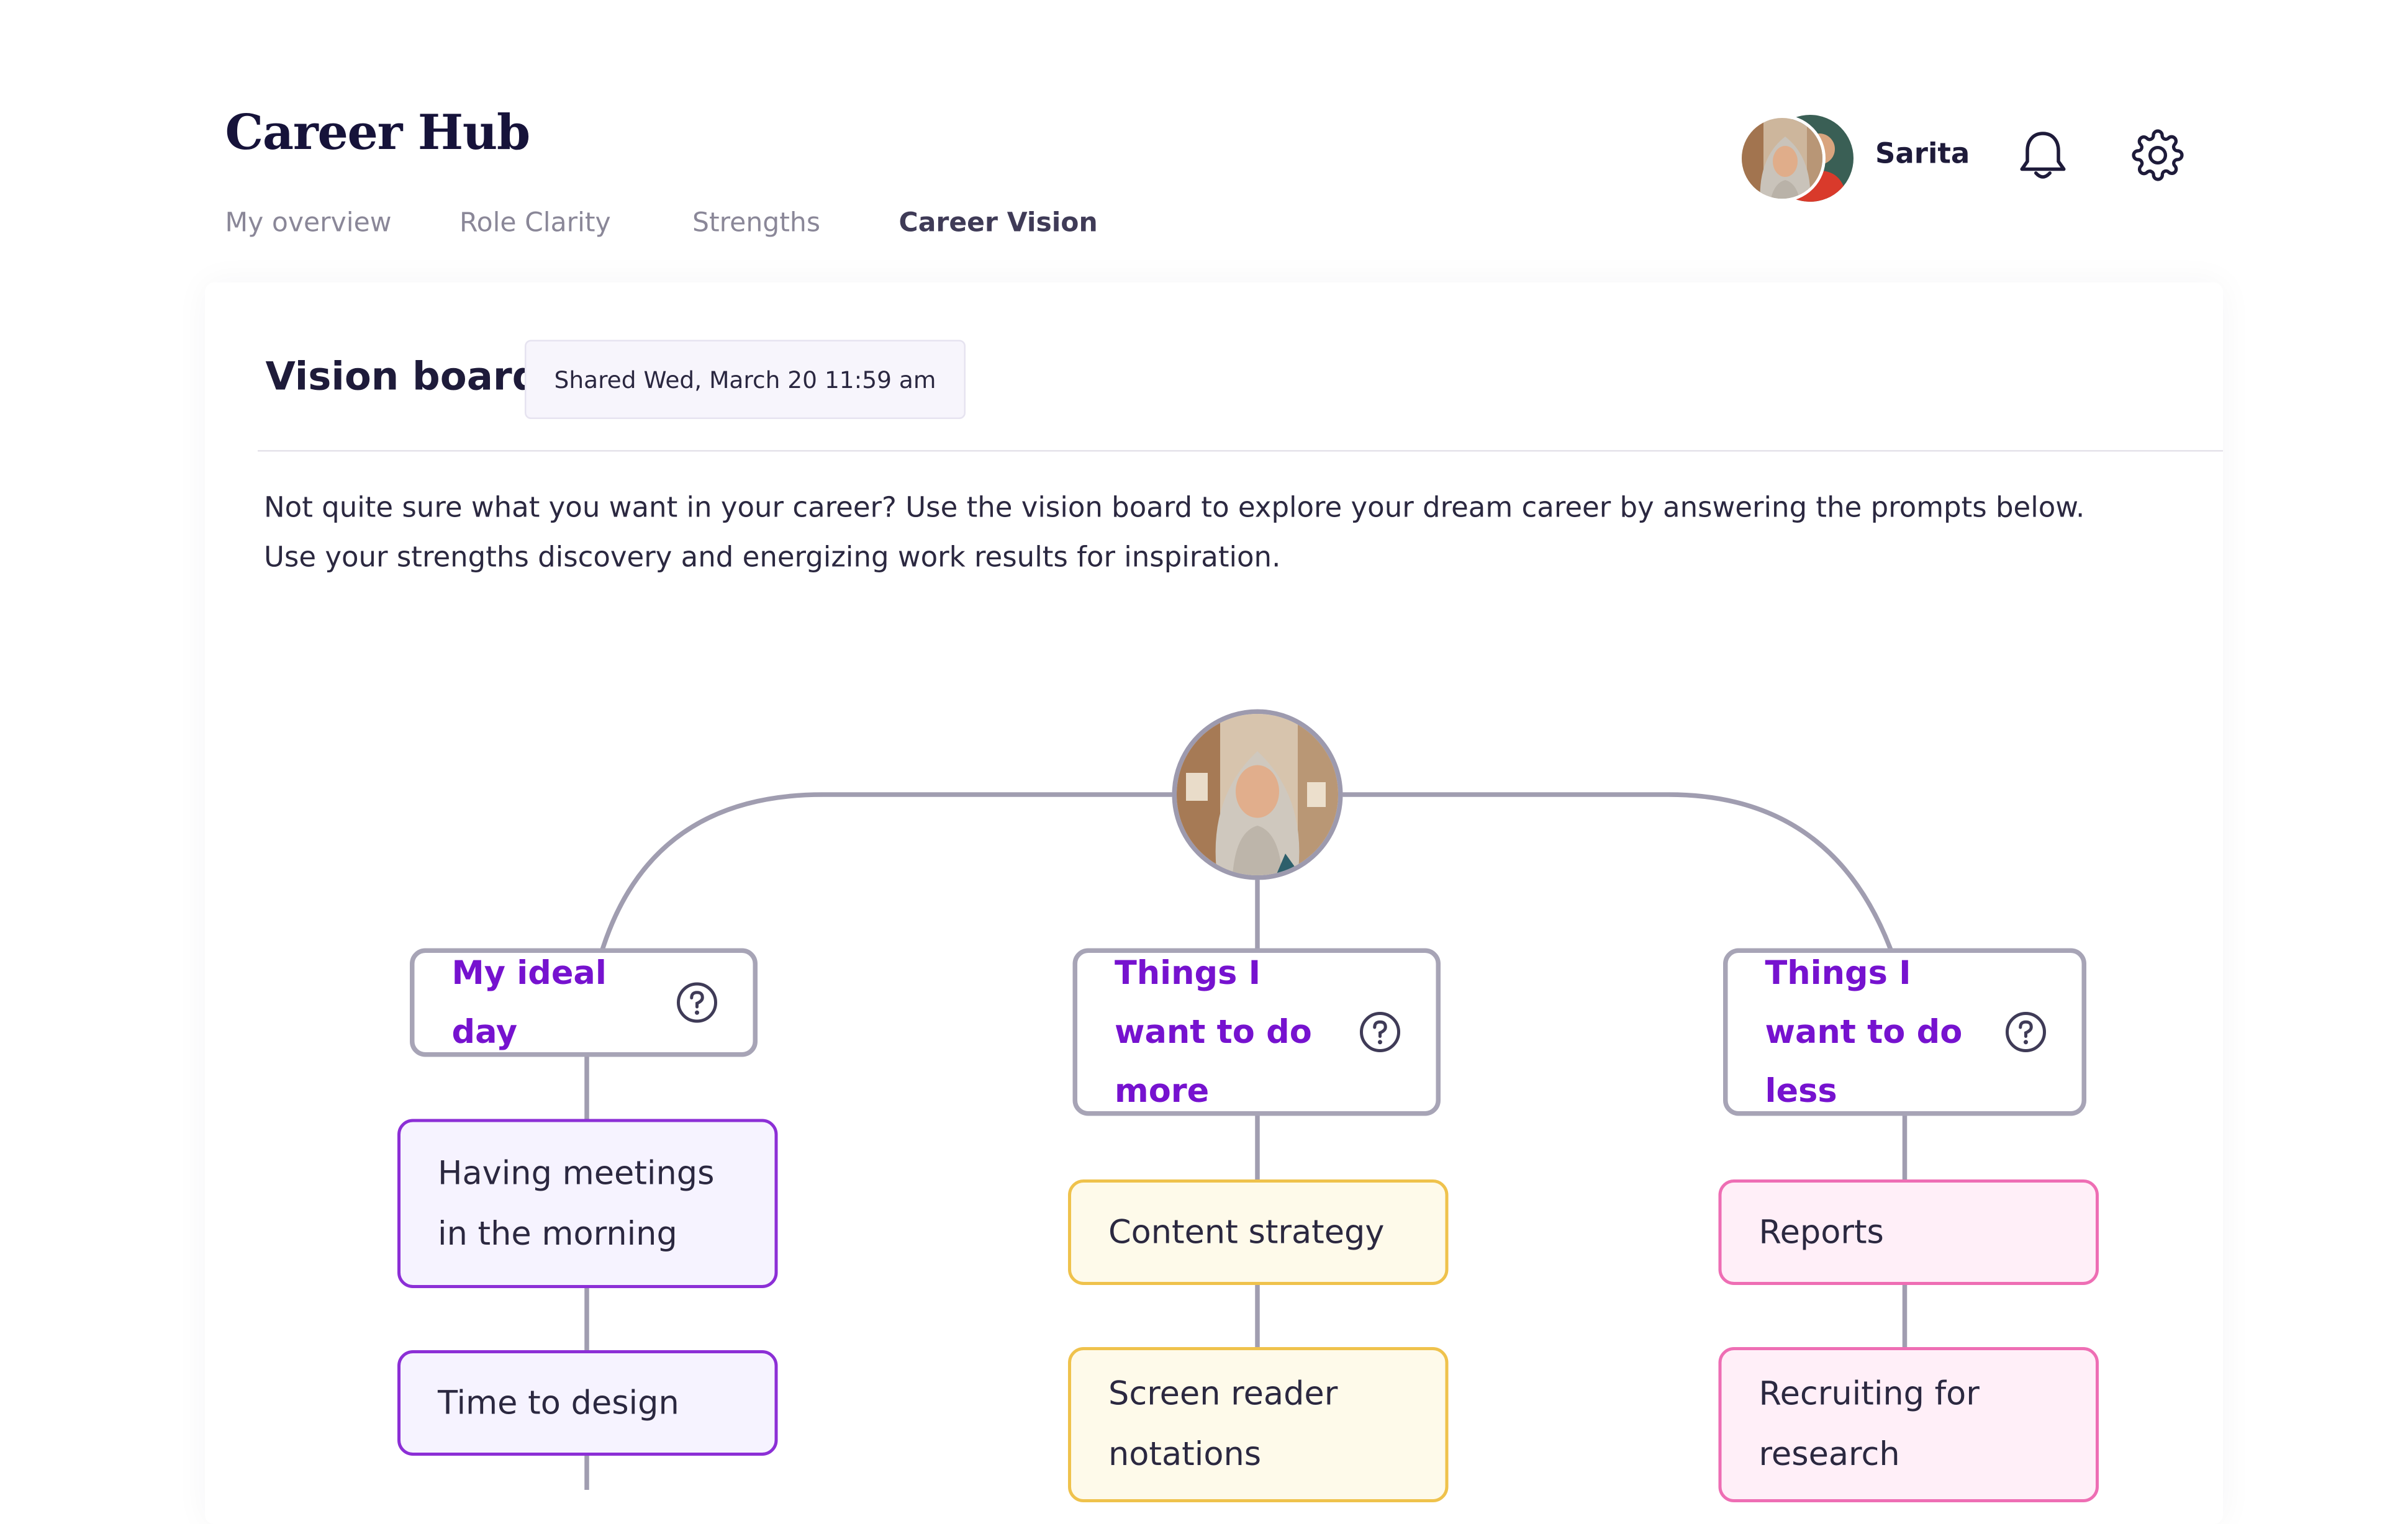  What do you see at coordinates (1258, 1232) in the screenshot?
I see `do-more-item: Content strategy` at bounding box center [1258, 1232].